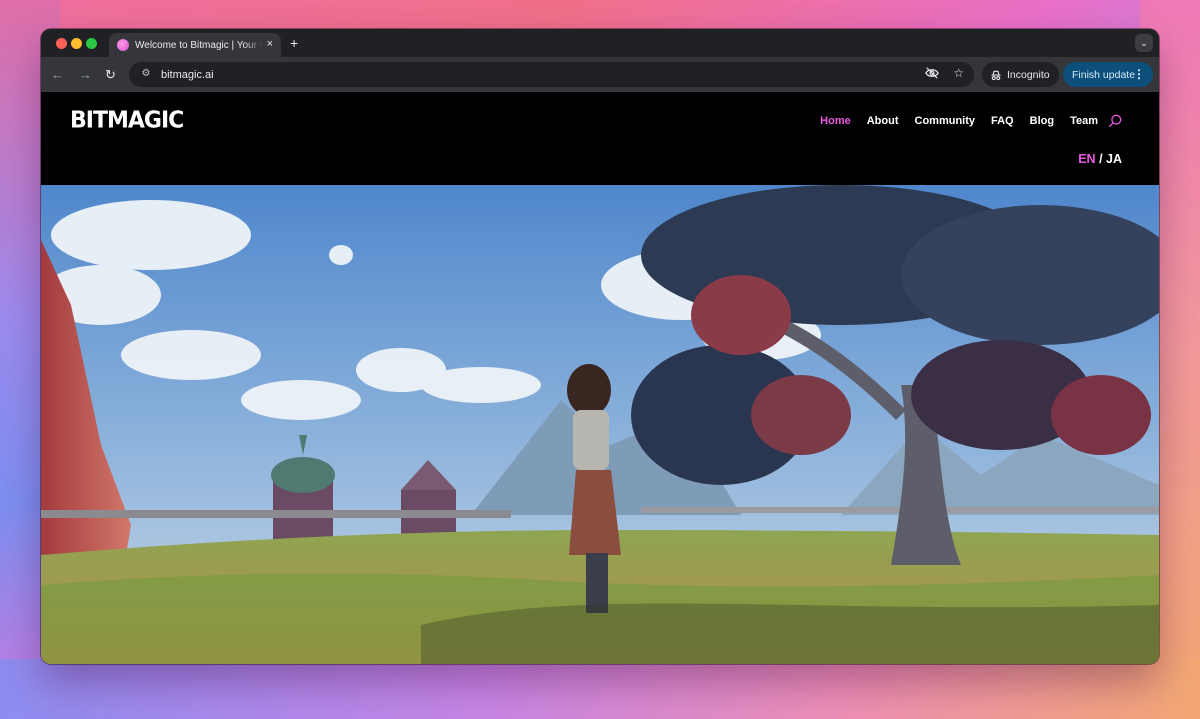 Image resolution: width=1200 pixels, height=719 pixels. What do you see at coordinates (91, 43) in the screenshot?
I see `maximize-window-button` at bounding box center [91, 43].